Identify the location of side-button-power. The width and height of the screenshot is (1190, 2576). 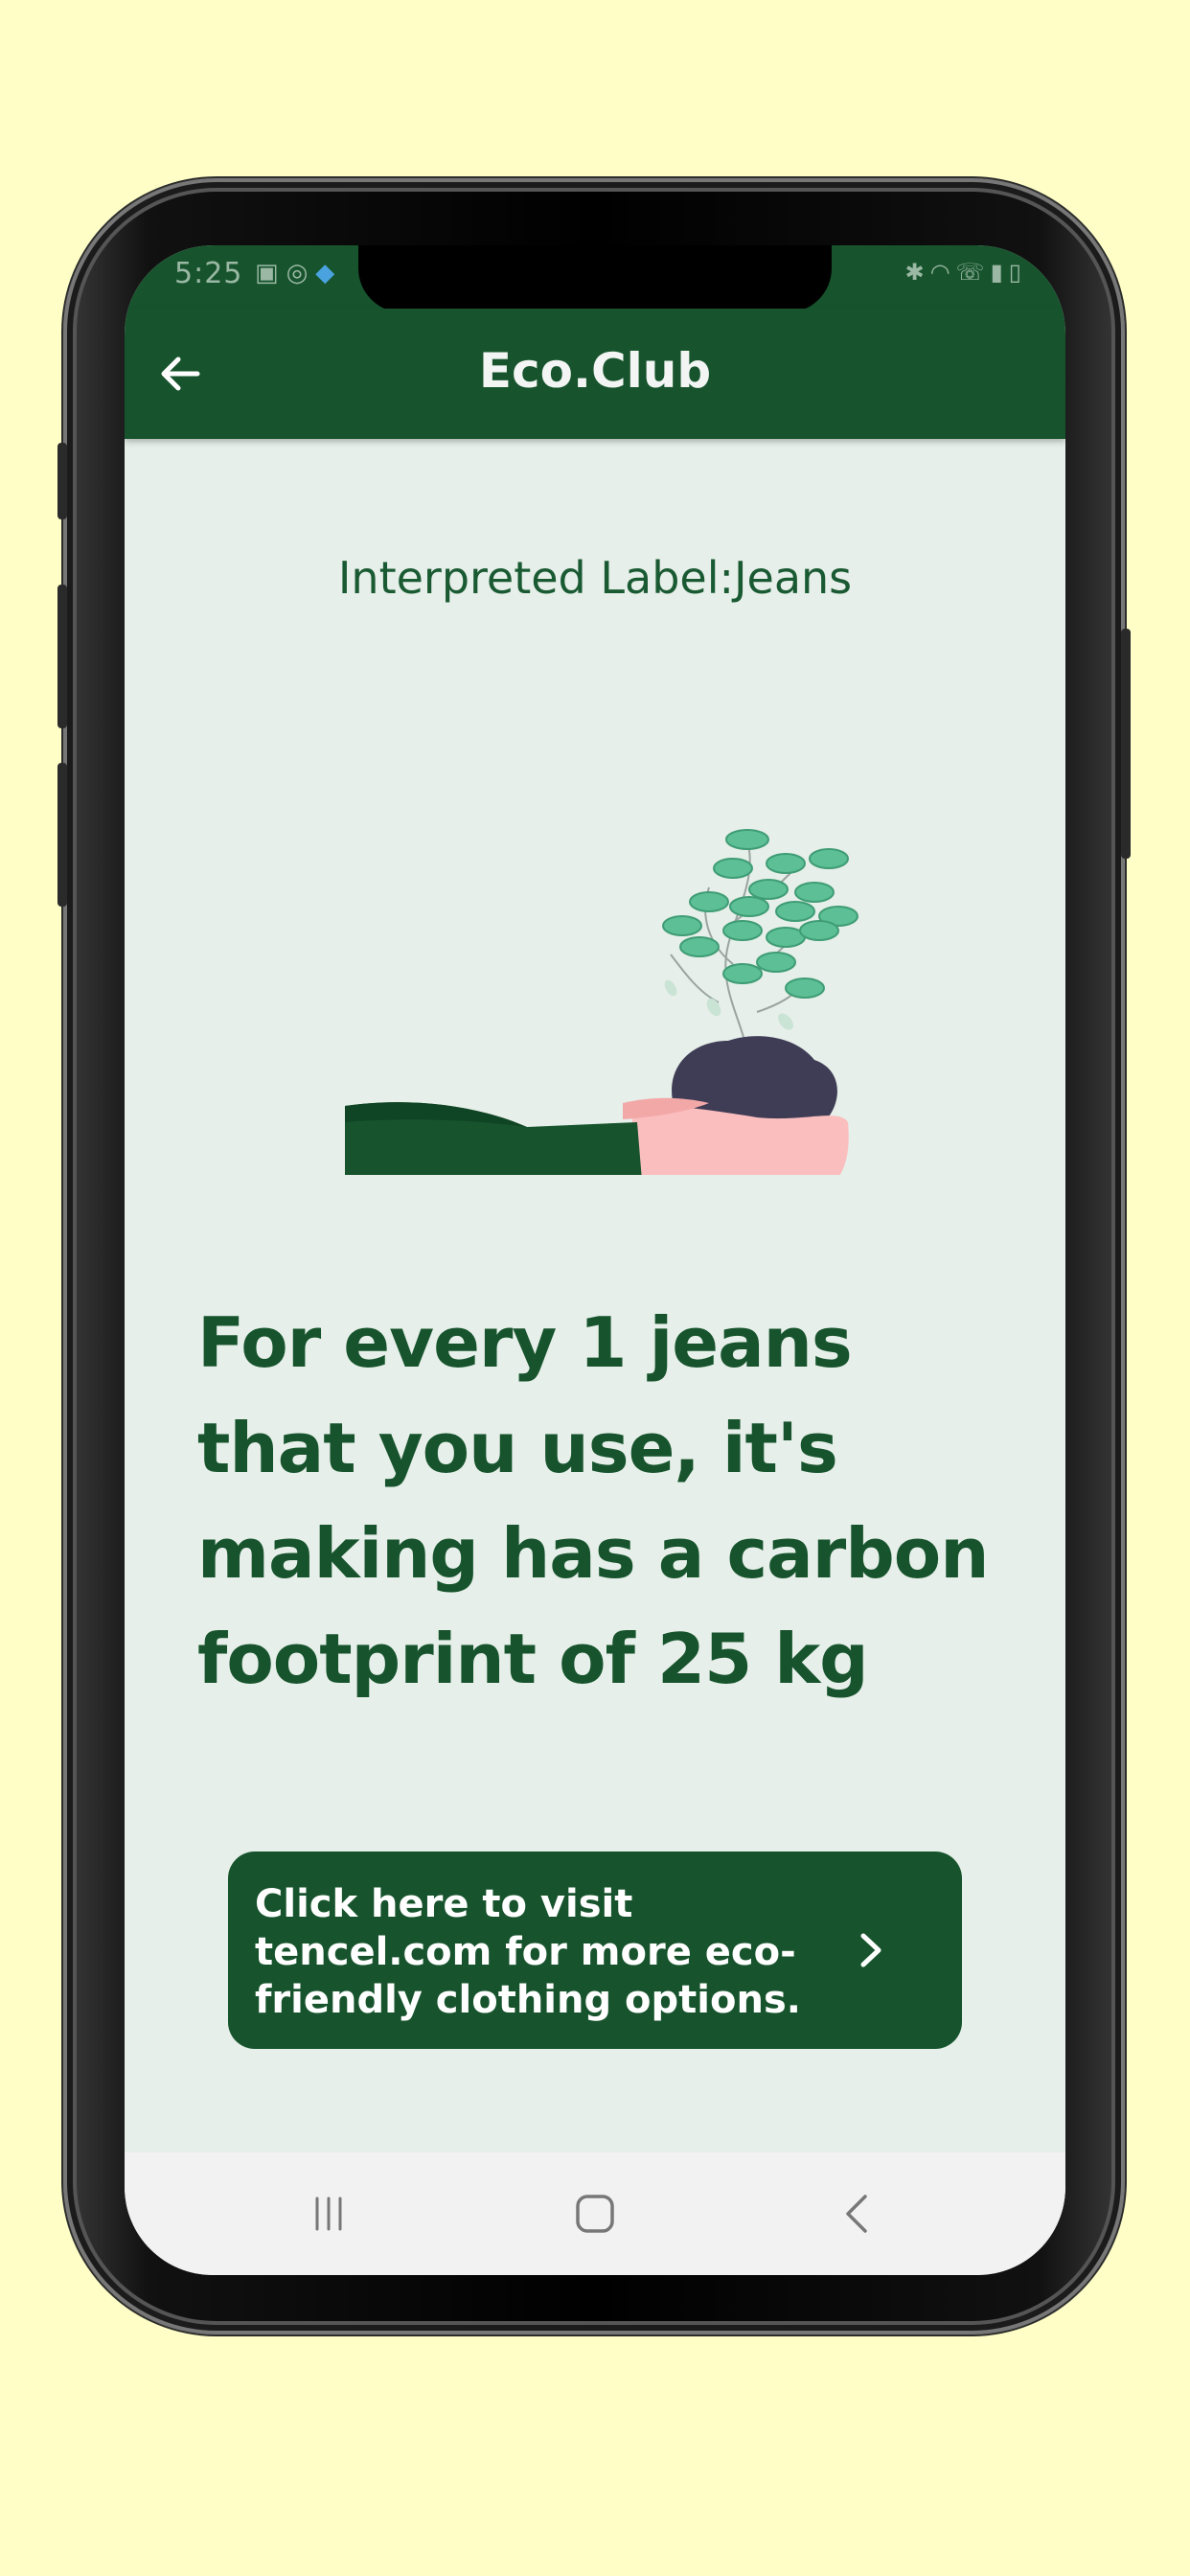
(1126, 744).